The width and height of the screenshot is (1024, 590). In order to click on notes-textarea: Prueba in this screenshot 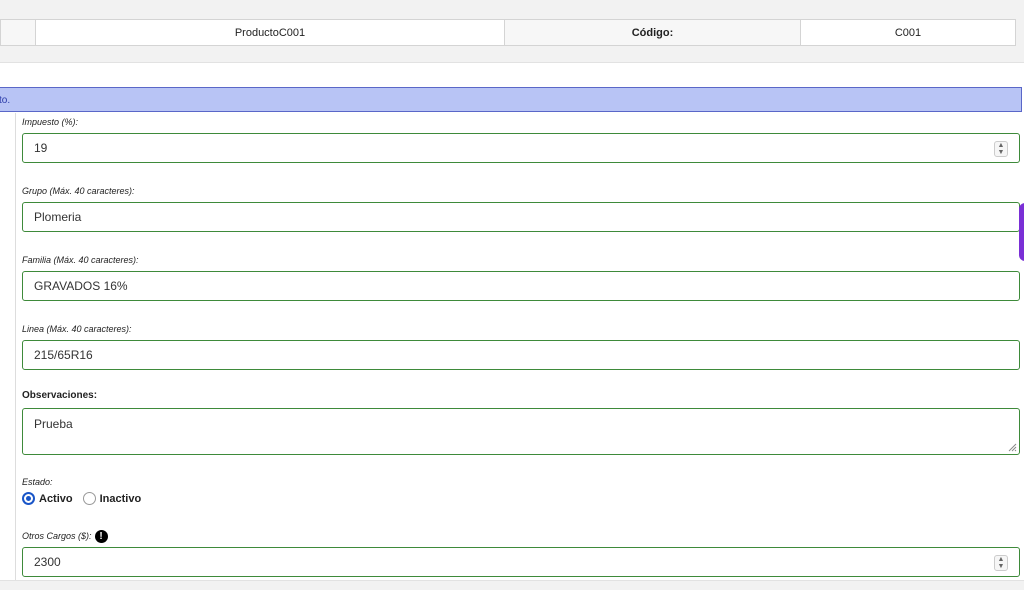, I will do `click(521, 431)`.